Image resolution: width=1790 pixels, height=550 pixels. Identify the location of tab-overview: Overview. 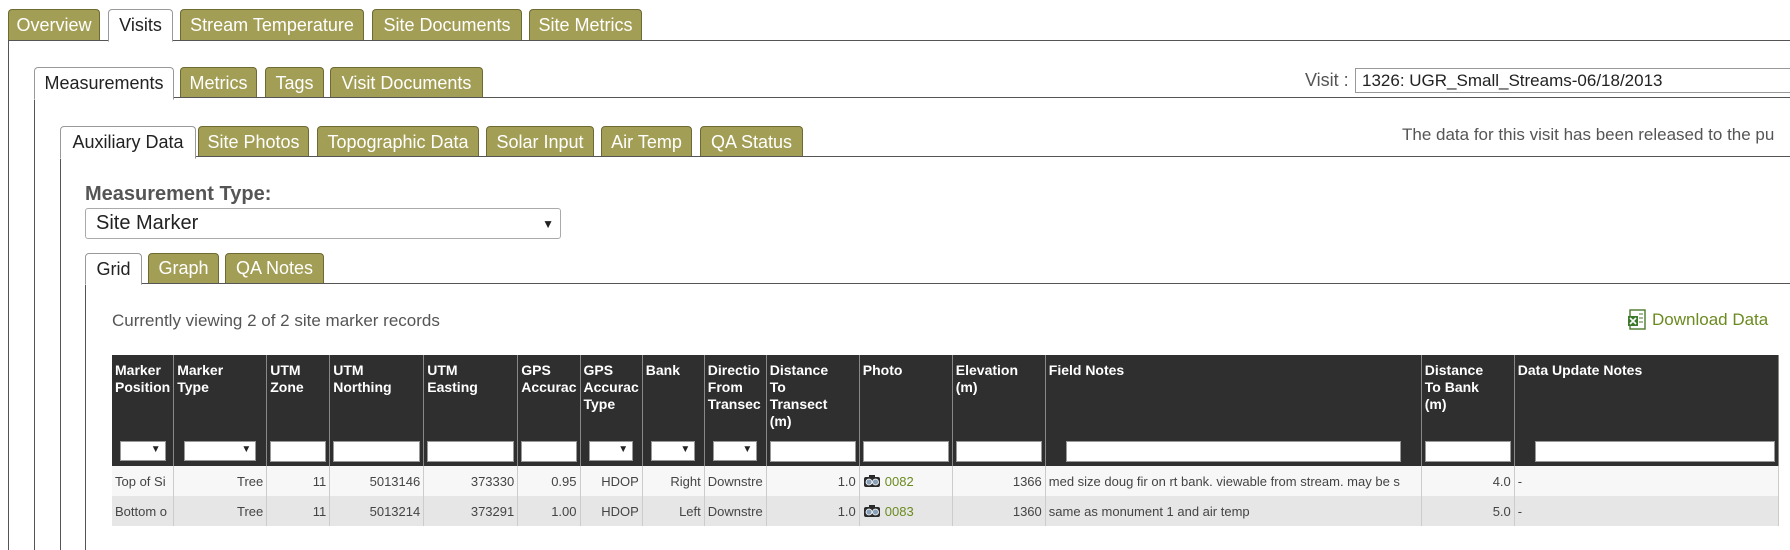
(54, 24).